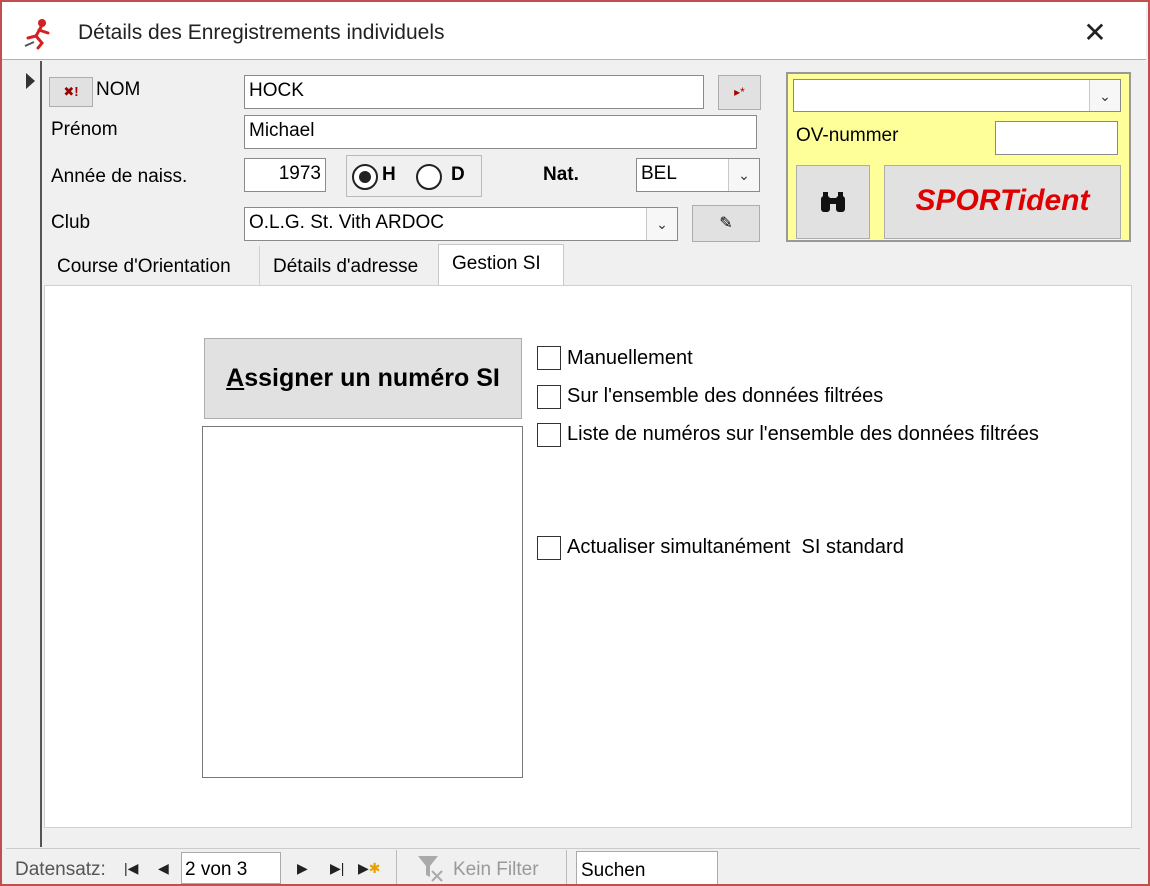  What do you see at coordinates (337, 868) in the screenshot?
I see `last-record-icon: ▶|` at bounding box center [337, 868].